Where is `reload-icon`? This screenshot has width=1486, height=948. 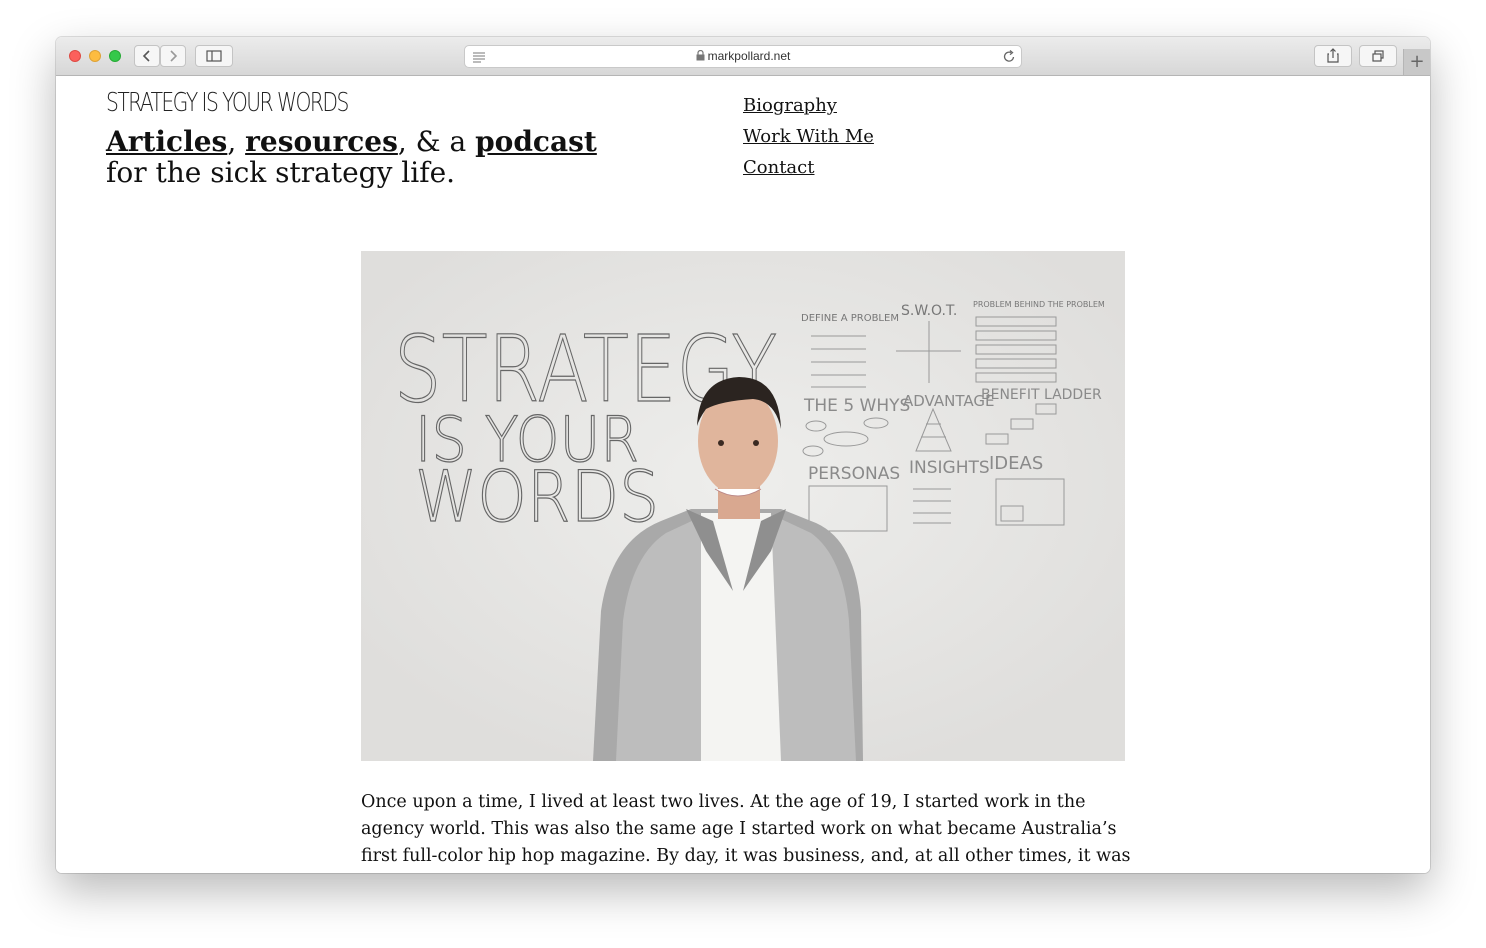 reload-icon is located at coordinates (1009, 56).